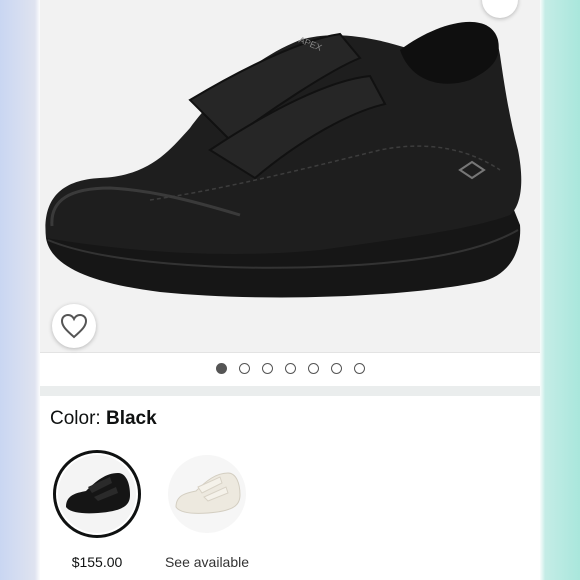 This screenshot has height=580, width=580. What do you see at coordinates (290, 391) in the screenshot?
I see `section-divider` at bounding box center [290, 391].